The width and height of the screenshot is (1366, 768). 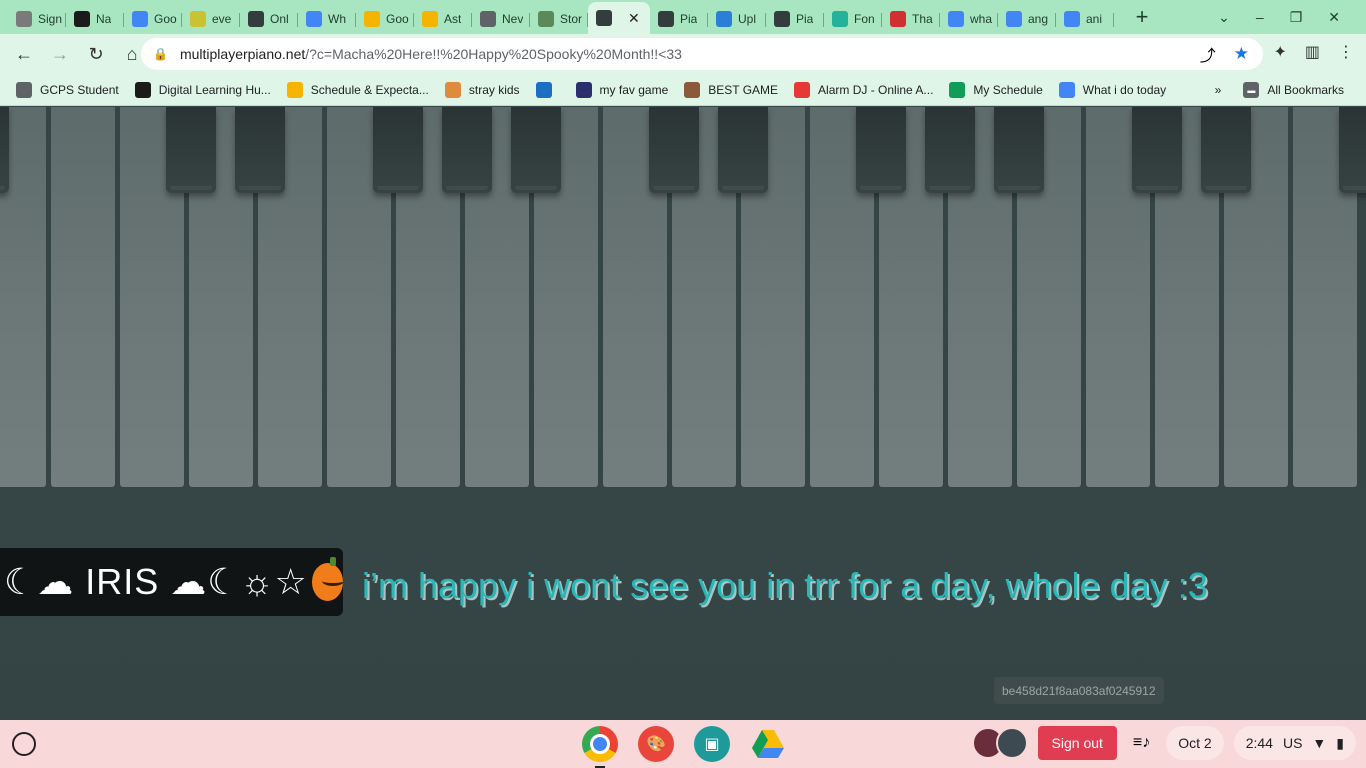 What do you see at coordinates (1027, 19) in the screenshot?
I see `browser-tab: ang` at bounding box center [1027, 19].